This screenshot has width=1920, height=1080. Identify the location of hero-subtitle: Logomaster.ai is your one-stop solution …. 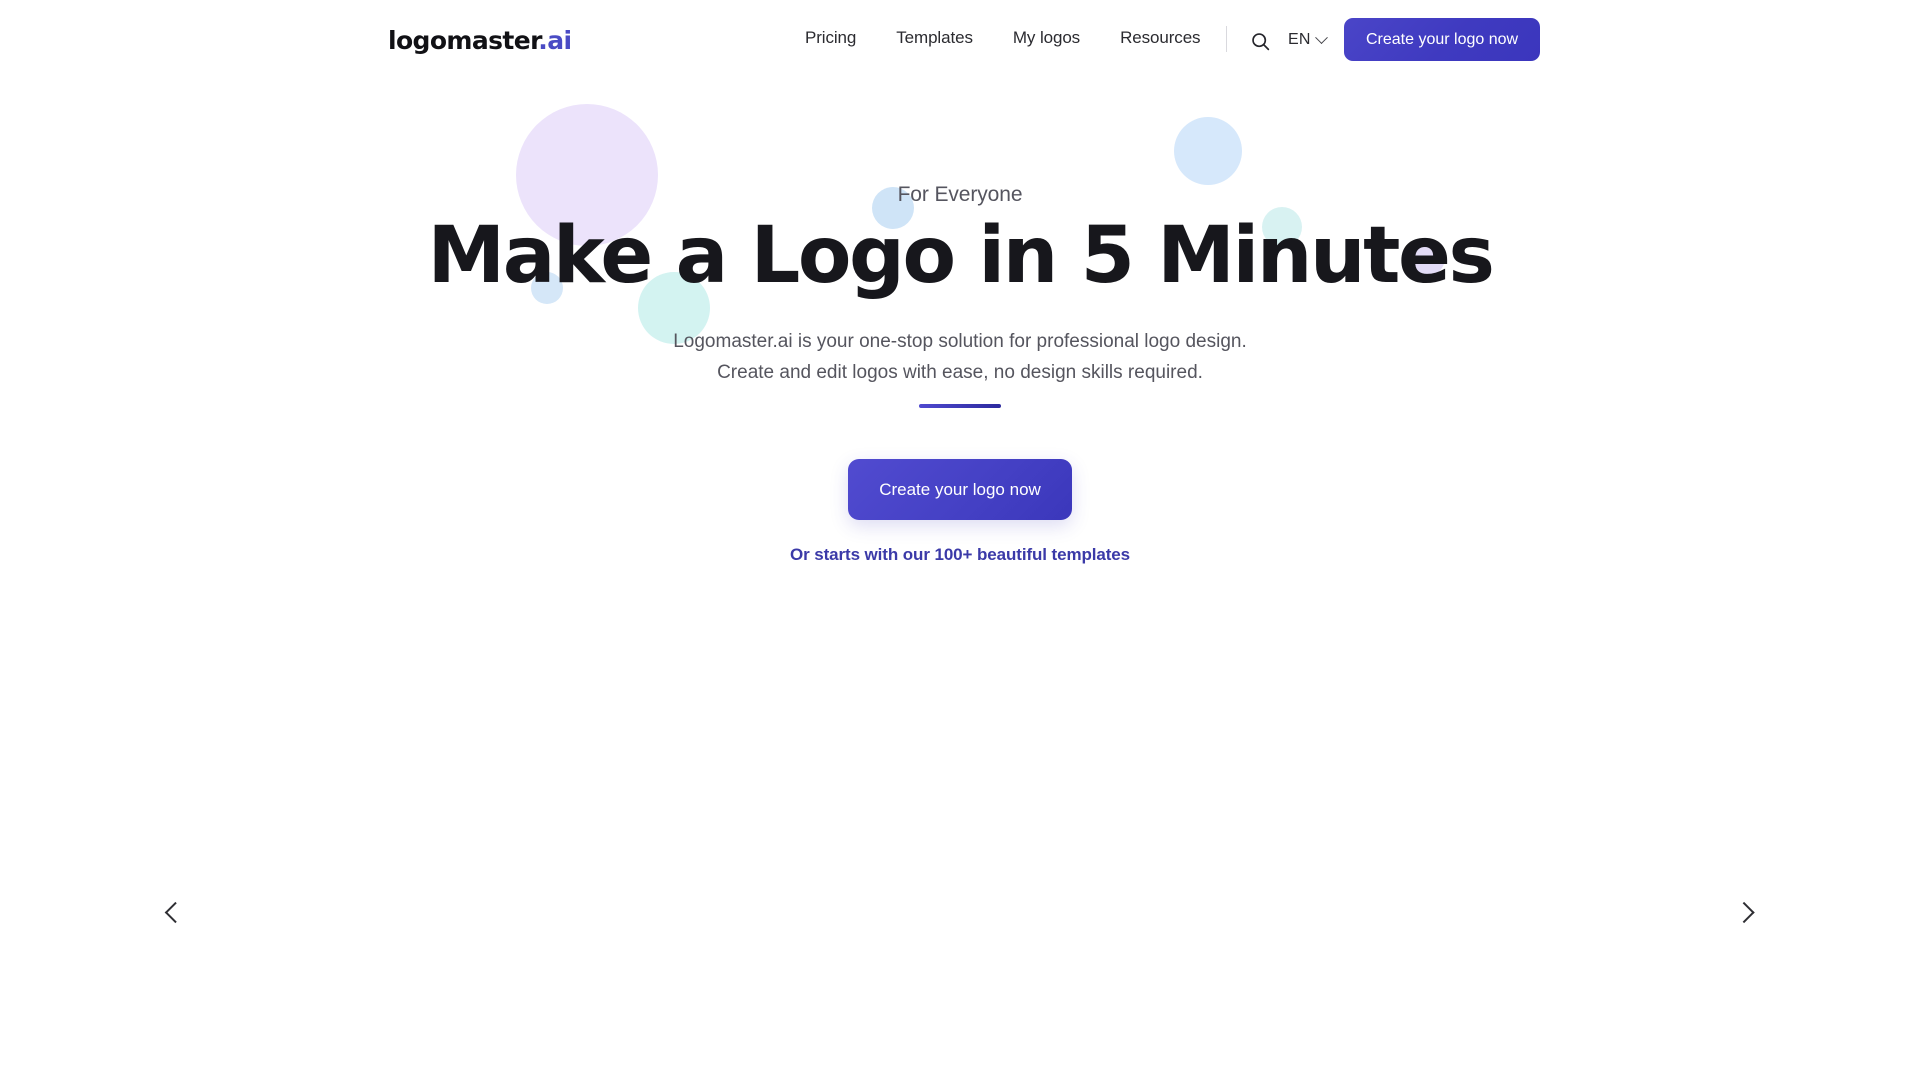
(960, 358).